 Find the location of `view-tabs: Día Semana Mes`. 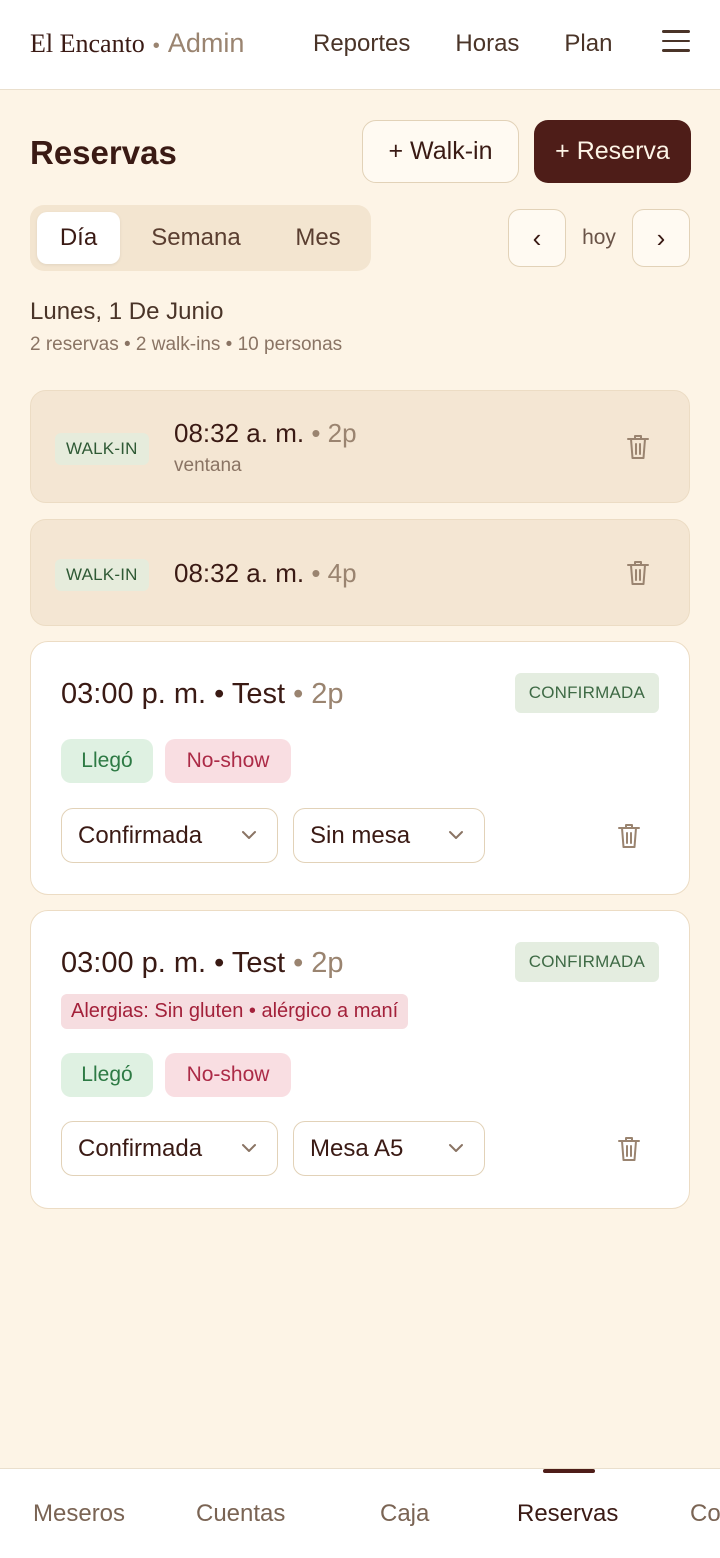

view-tabs: Día Semana Mes is located at coordinates (200, 238).